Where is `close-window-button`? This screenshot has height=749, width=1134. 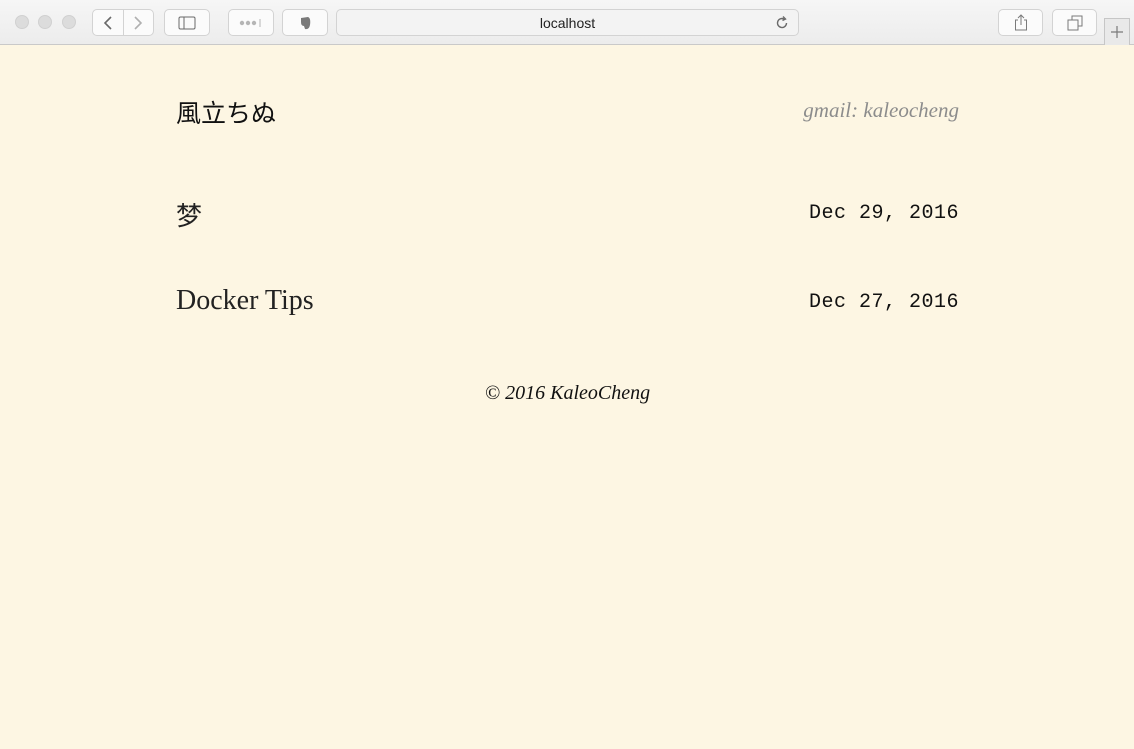 close-window-button is located at coordinates (22, 22).